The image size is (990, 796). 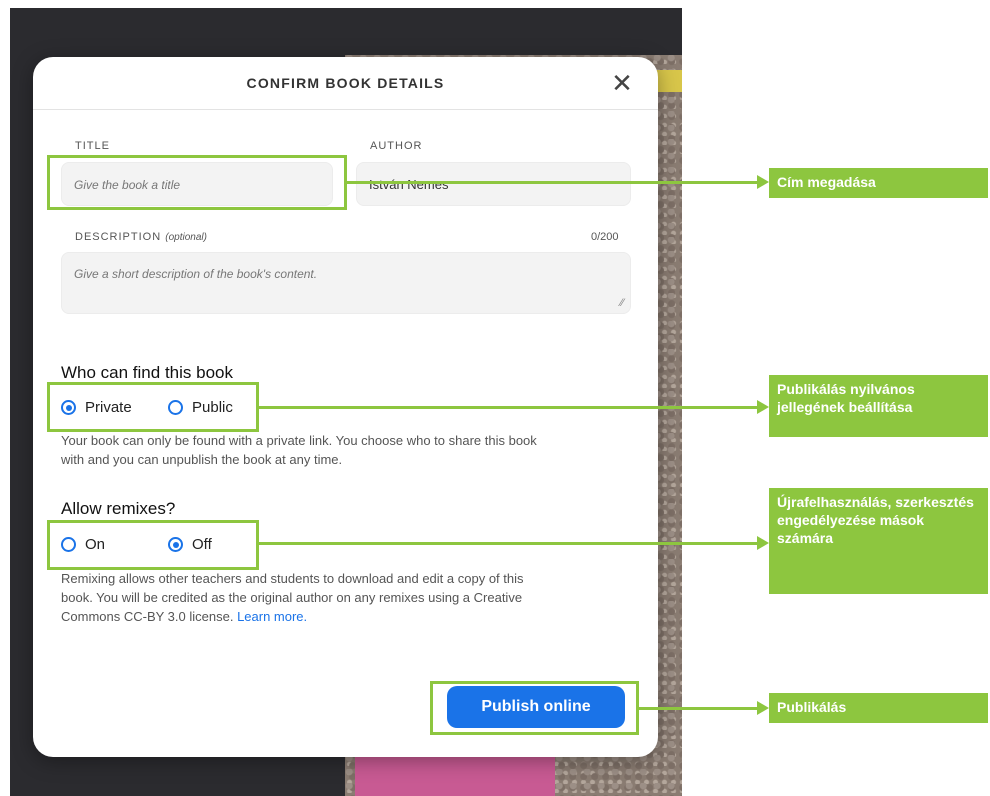 What do you see at coordinates (878, 708) in the screenshot?
I see `publish-callout: Publikálás` at bounding box center [878, 708].